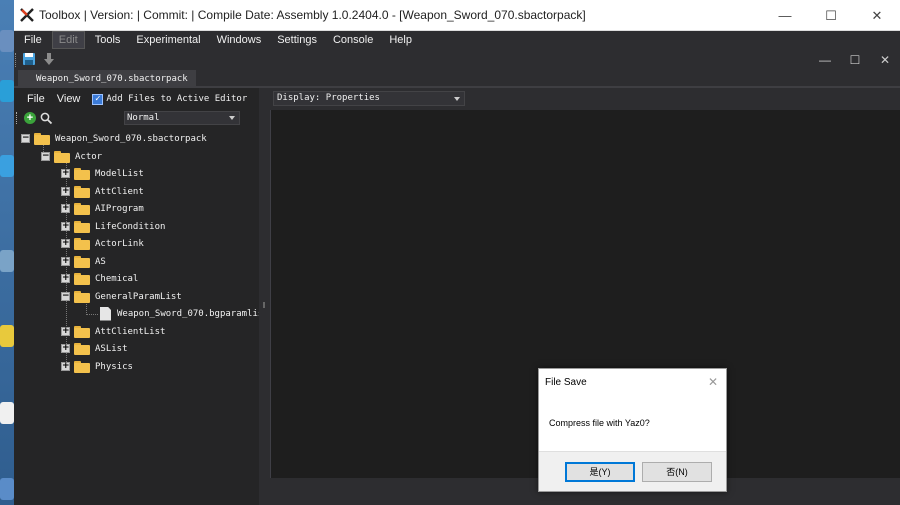 Image resolution: width=900 pixels, height=505 pixels. What do you see at coordinates (168, 40) in the screenshot?
I see `menu-experimental: Experimental` at bounding box center [168, 40].